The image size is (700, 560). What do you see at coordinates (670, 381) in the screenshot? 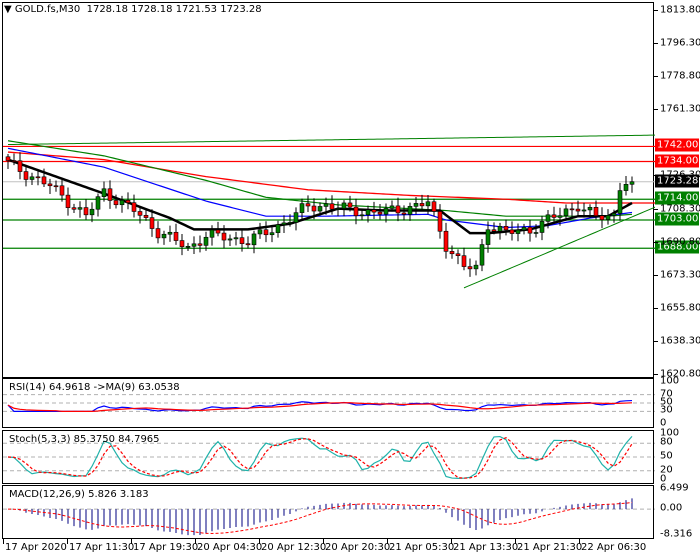
I see `rsi-tick-label: 100` at bounding box center [670, 381].